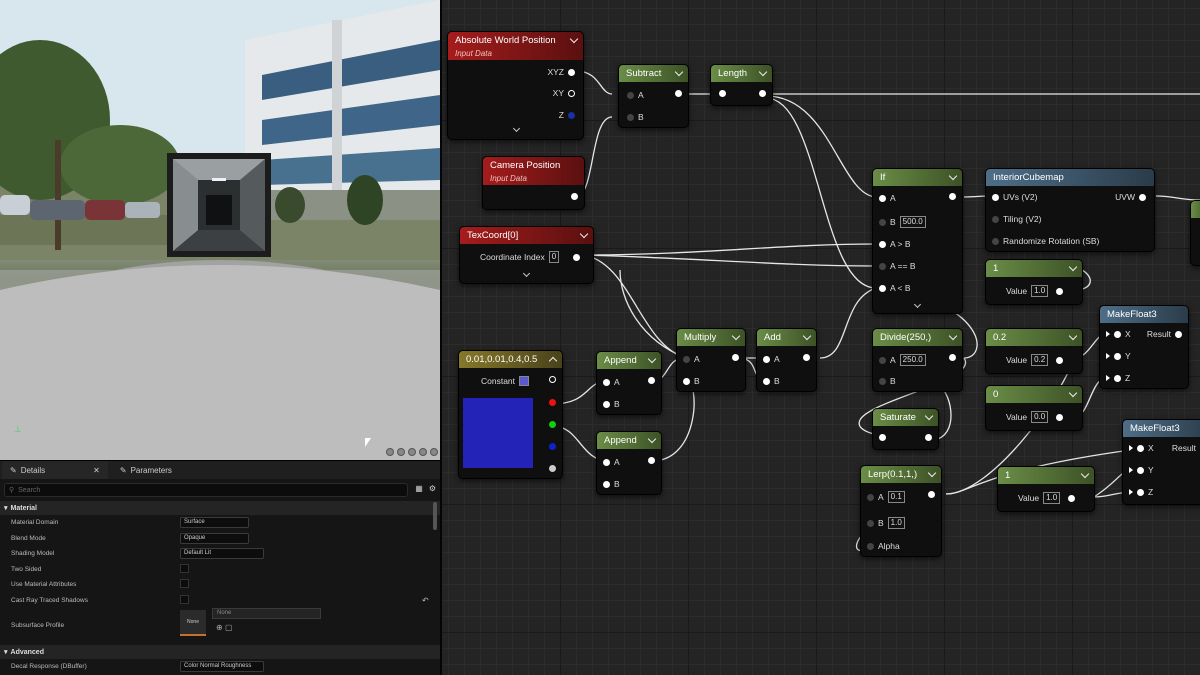 This screenshot has height=675, width=1200. Describe the element at coordinates (222, 554) in the screenshot. I see `shading-model-dropdown: Default Lit` at that location.